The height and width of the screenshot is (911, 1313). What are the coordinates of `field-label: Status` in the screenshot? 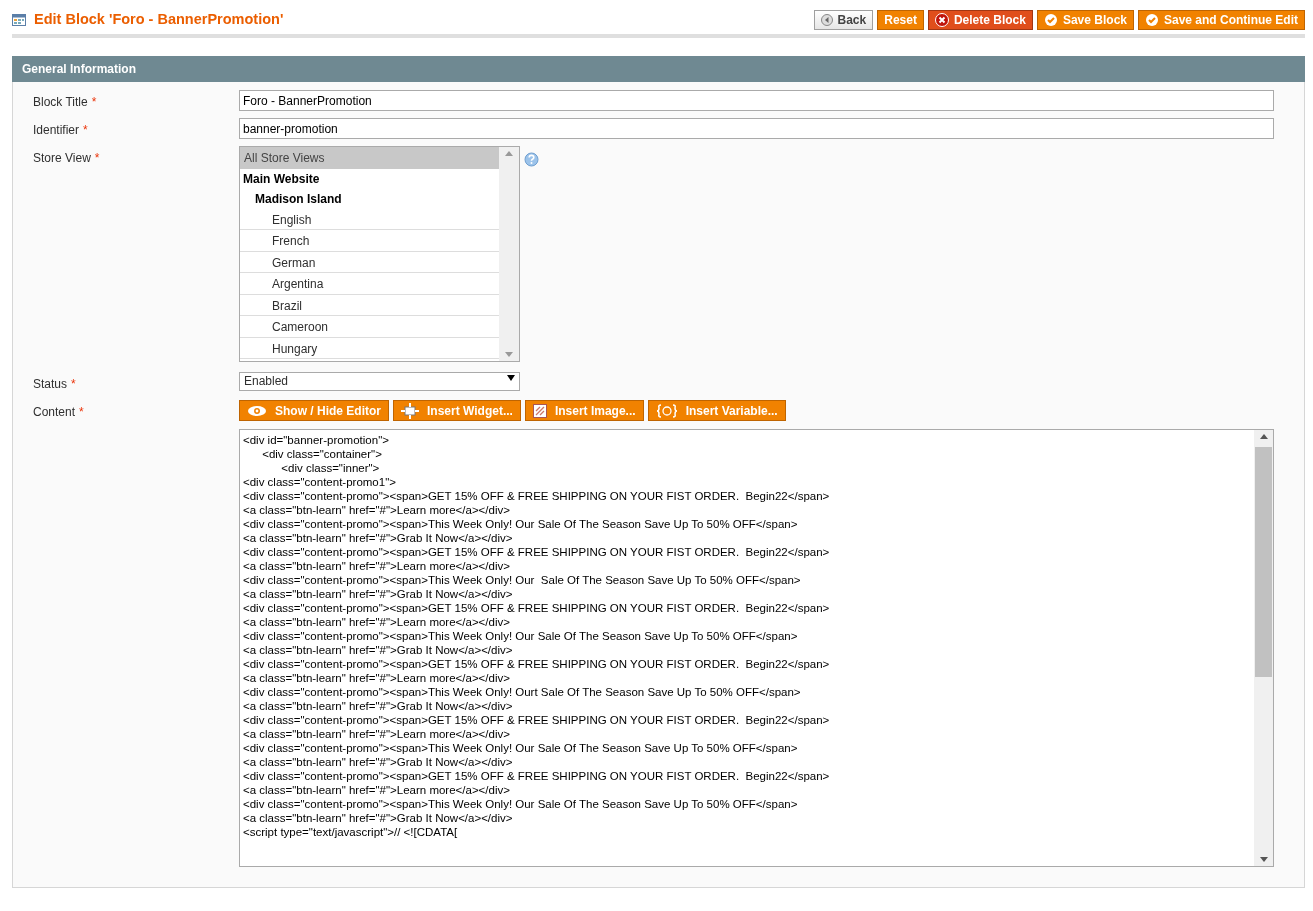 It's located at (50, 384).